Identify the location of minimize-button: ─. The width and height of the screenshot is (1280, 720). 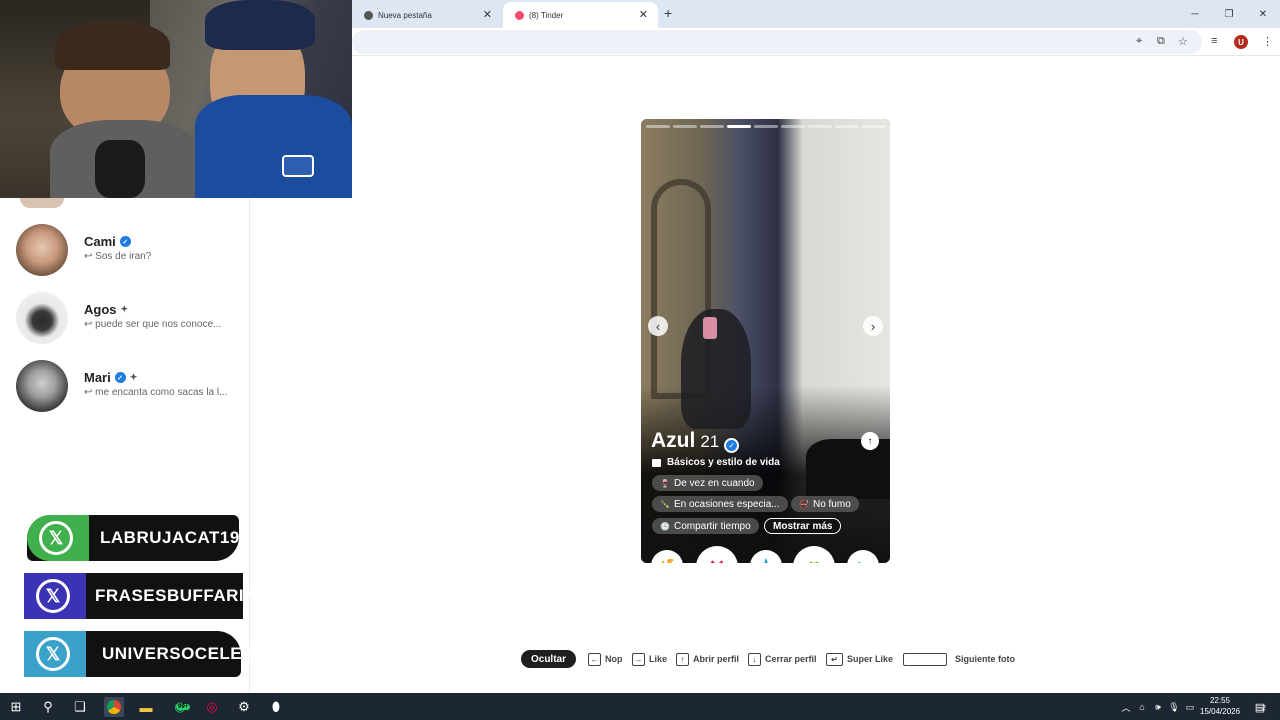
(1195, 14).